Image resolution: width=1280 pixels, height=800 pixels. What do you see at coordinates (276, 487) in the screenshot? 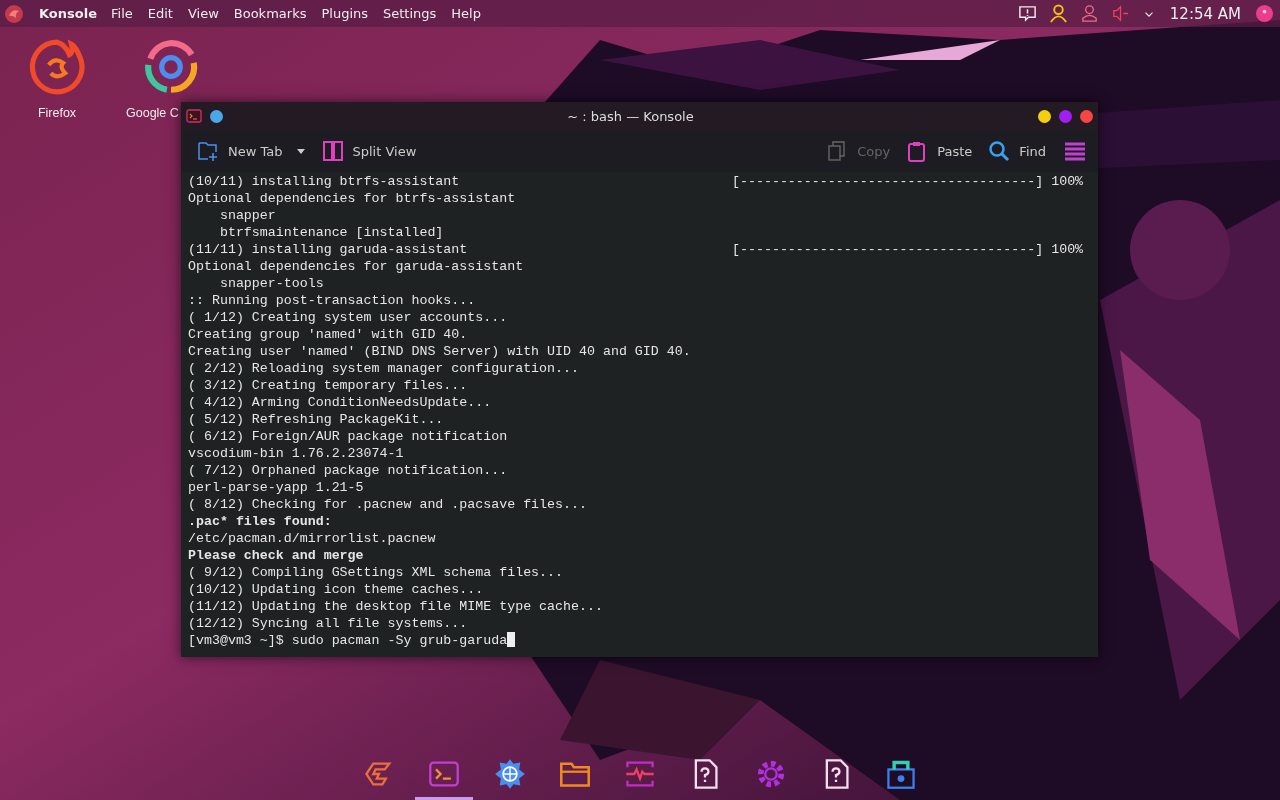
I see `terminal-line: perl-parse-yapp 1.21-5` at bounding box center [276, 487].